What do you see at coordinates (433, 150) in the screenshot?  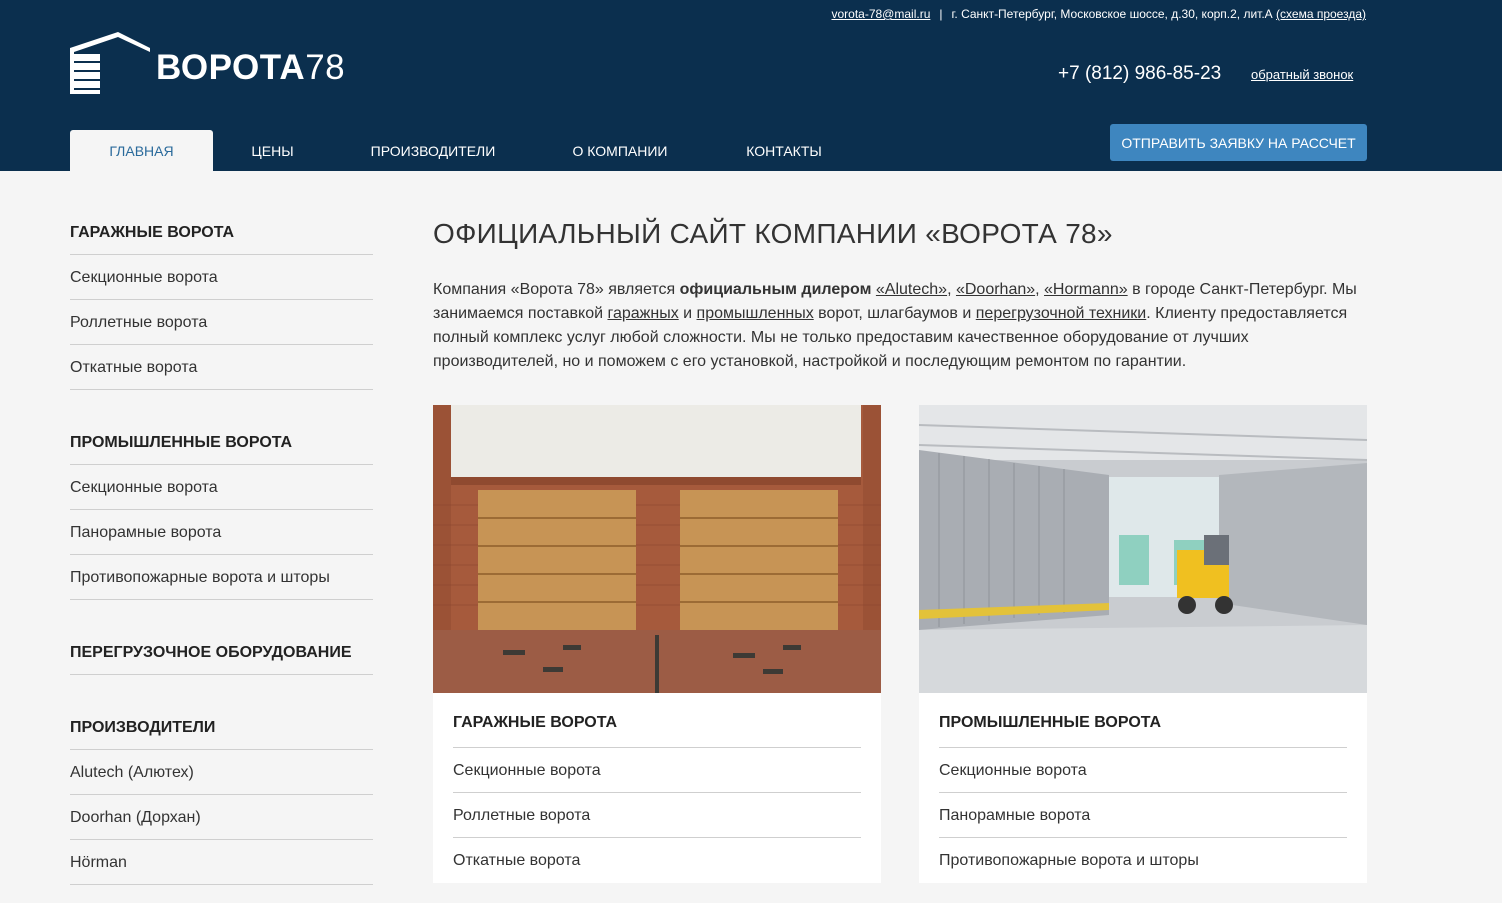 I see `nav-manufacturers: ПРОИЗВОДИТЕЛИ` at bounding box center [433, 150].